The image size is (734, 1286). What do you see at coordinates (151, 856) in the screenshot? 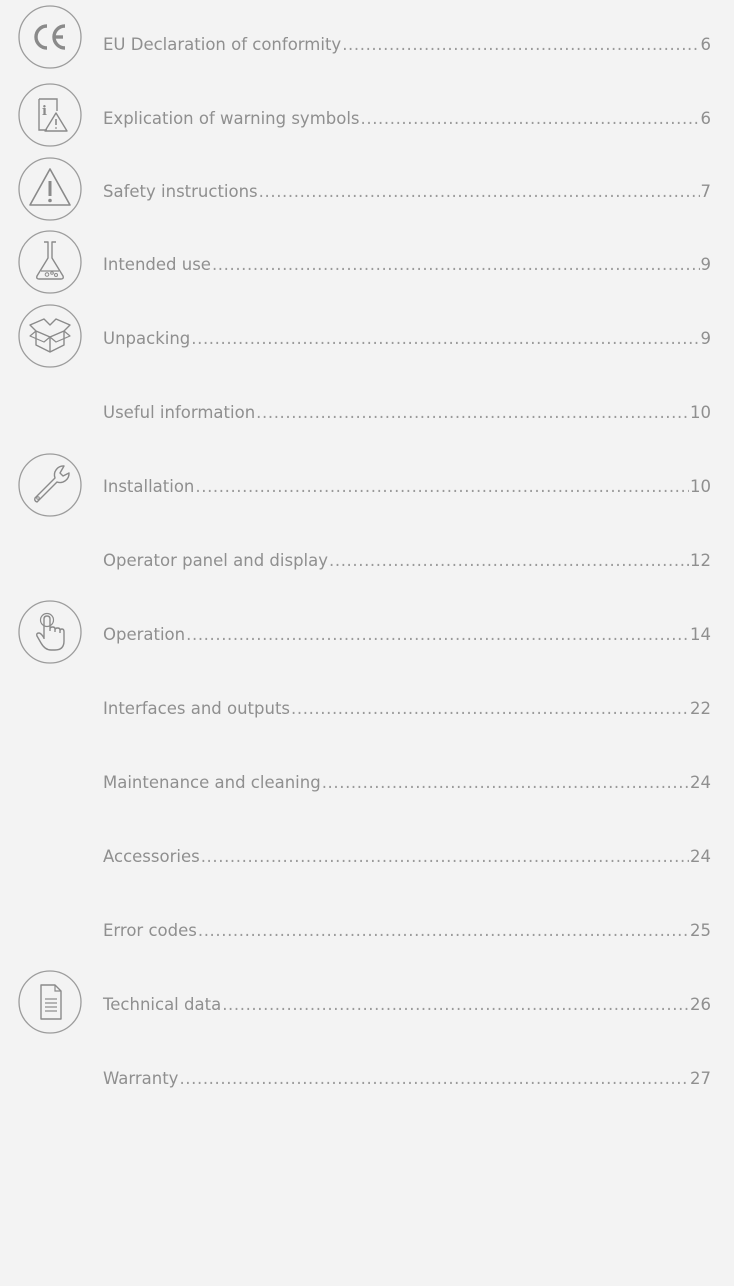
I see `toc-title: Accessories` at bounding box center [151, 856].